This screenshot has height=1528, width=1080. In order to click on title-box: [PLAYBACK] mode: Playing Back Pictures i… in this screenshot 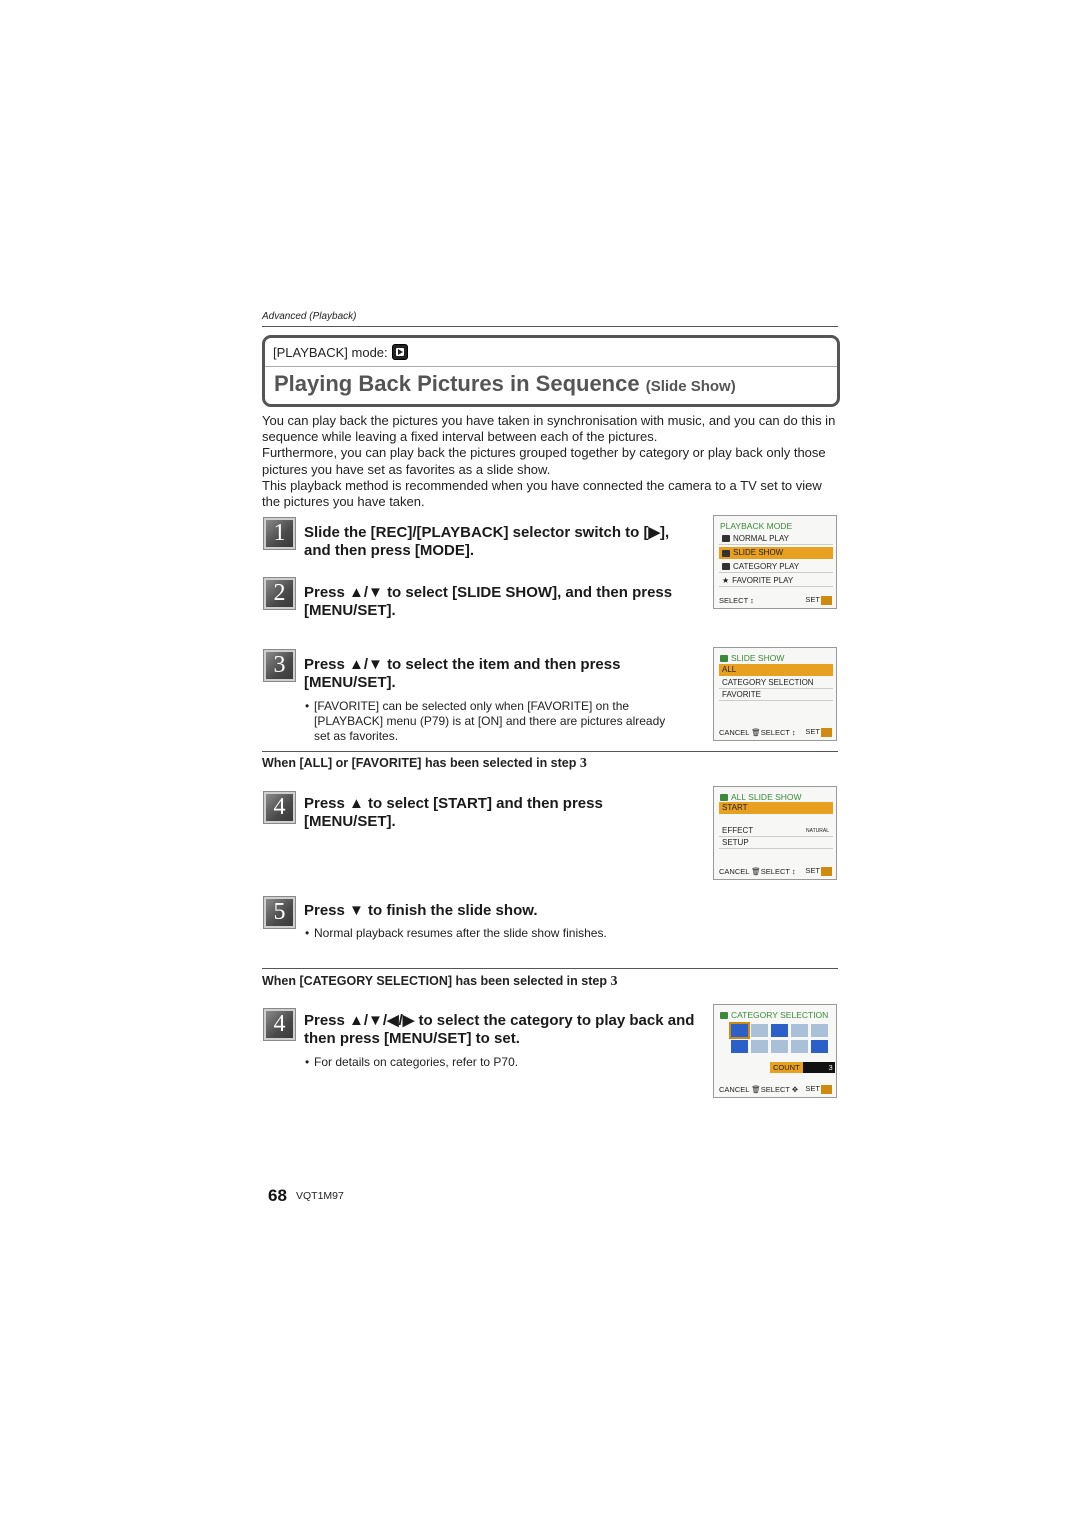, I will do `click(551, 371)`.